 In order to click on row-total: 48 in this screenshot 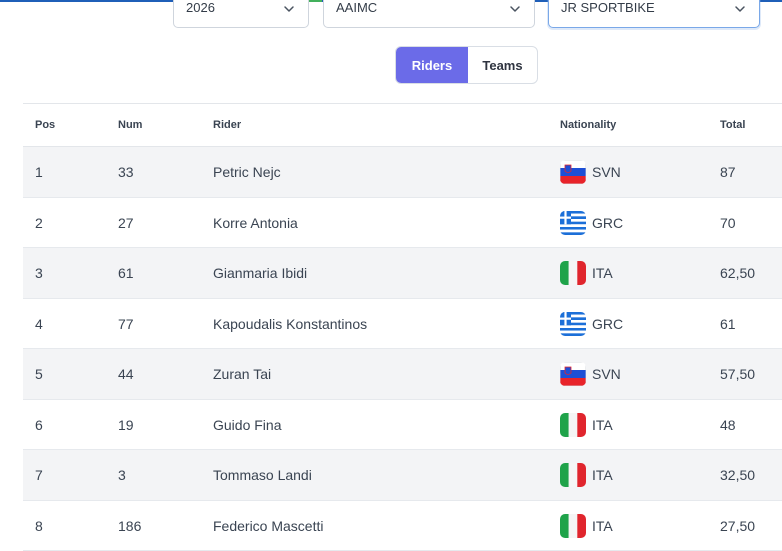, I will do `click(728, 425)`.